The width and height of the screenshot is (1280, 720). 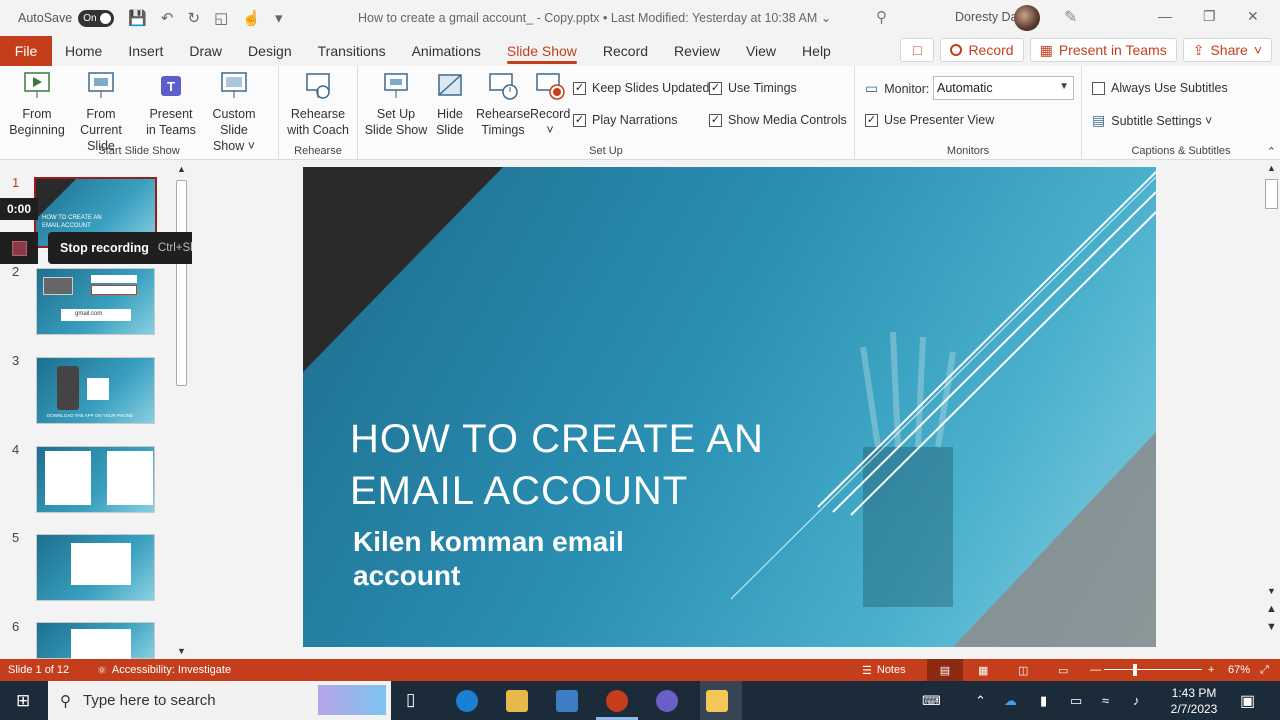 What do you see at coordinates (1105, 700) in the screenshot?
I see `wifi-icon: ≈` at bounding box center [1105, 700].